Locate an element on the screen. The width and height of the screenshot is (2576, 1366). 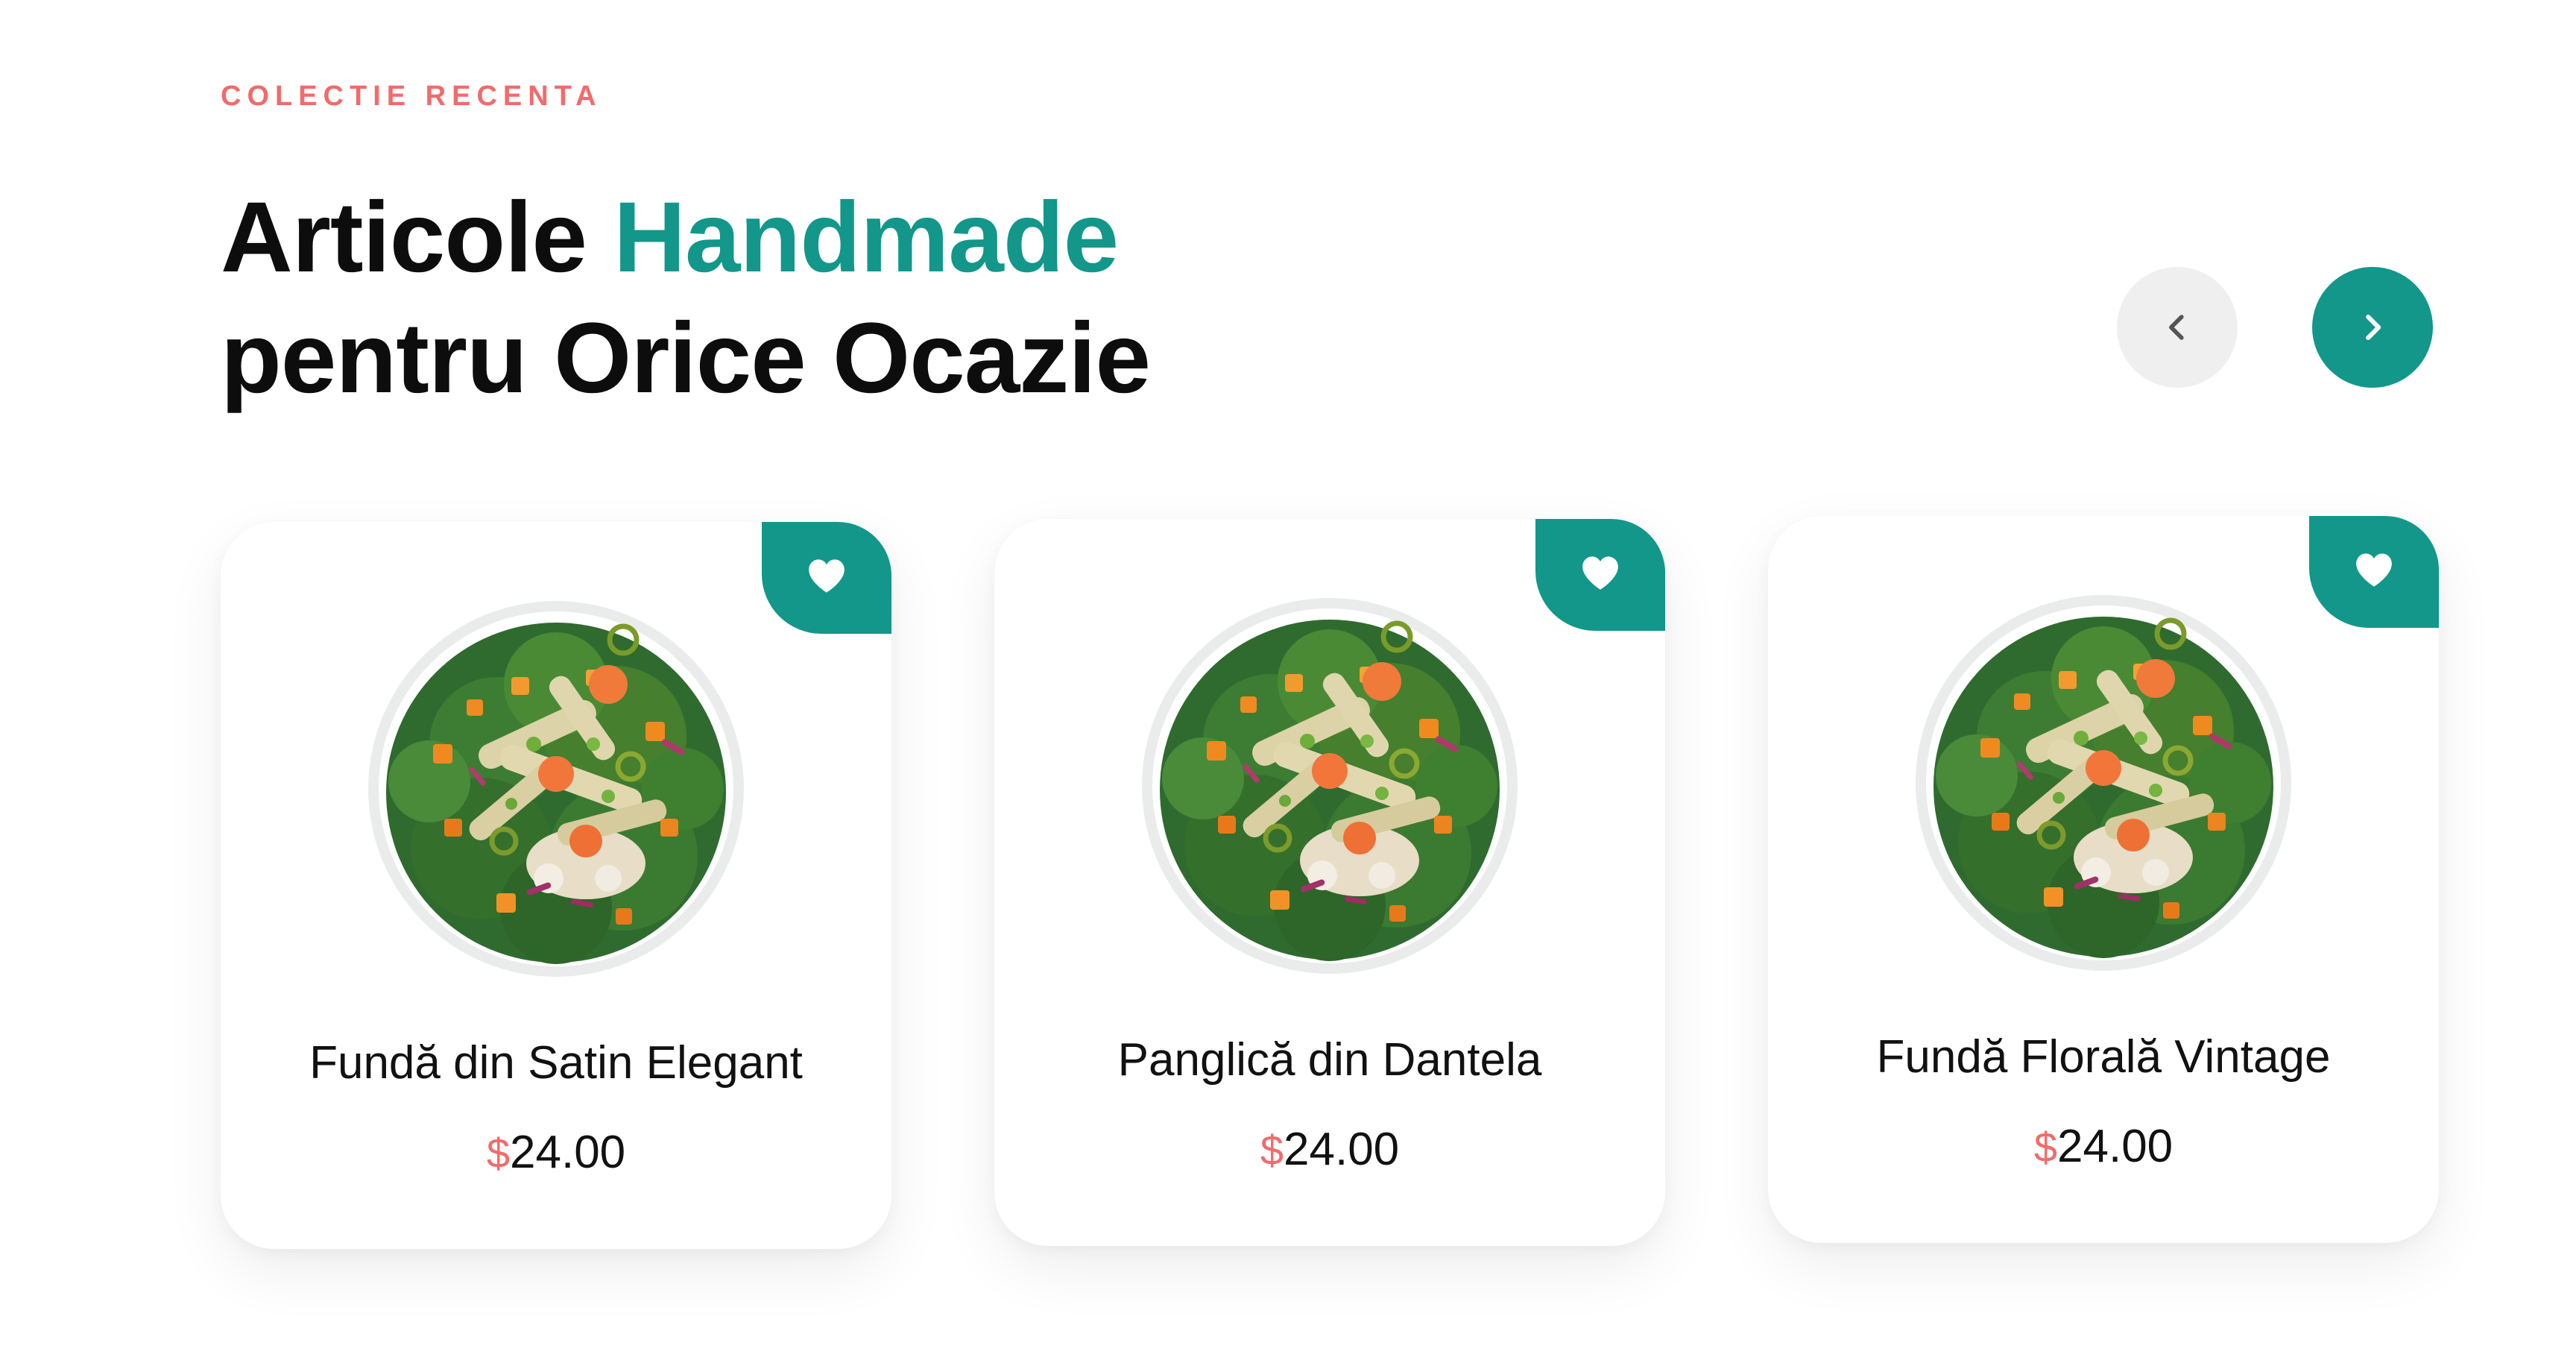
title-line2-text: pentru Orice Ocazie is located at coordinates (686, 358).